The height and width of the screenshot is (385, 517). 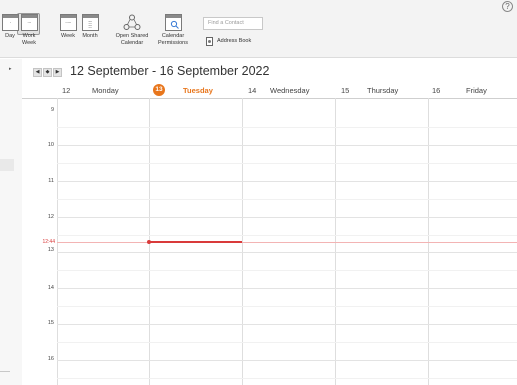 I want to click on day-view-label: Day, so click(x=10, y=36).